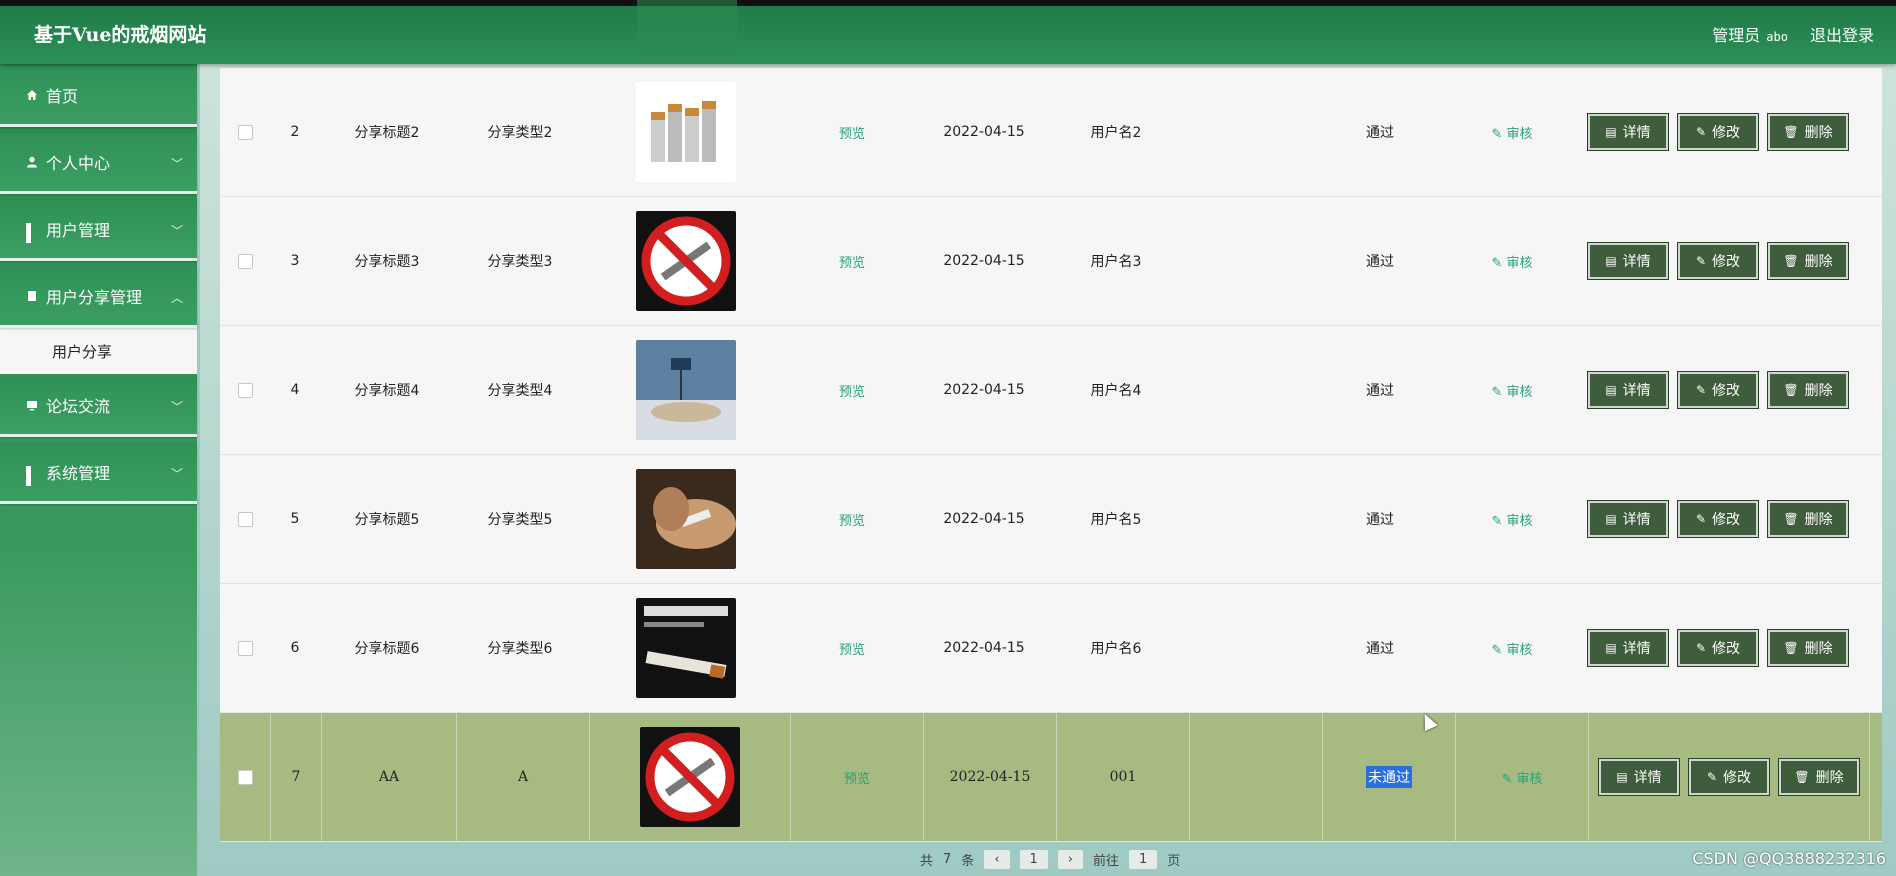 This screenshot has width=1896, height=876. What do you see at coordinates (1051, 777) in the screenshot?
I see `table-row: 7 AA A 预览 2022-04-15 001 未通过 ✎ 审核 ▤ 详情 ✎ 修改 🗑 删除` at bounding box center [1051, 777].